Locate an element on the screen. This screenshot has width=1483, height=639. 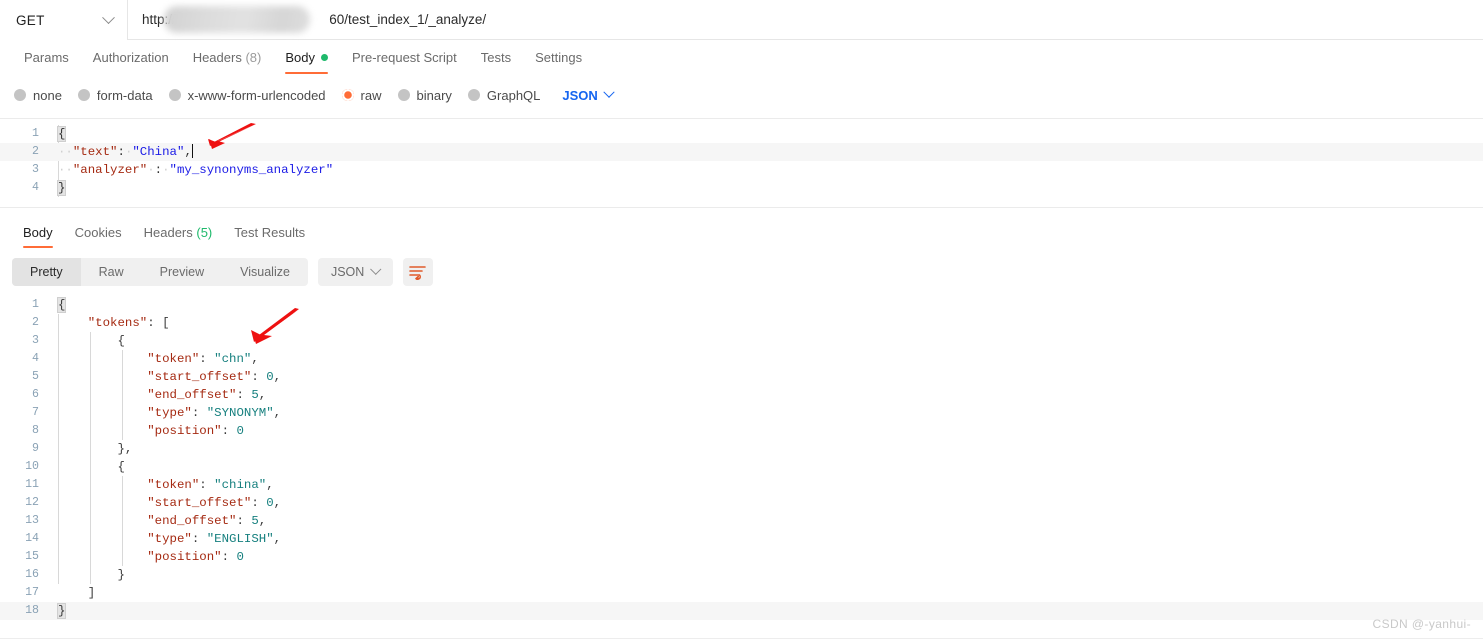
code-line: 1{ is located at coordinates (741, 305).